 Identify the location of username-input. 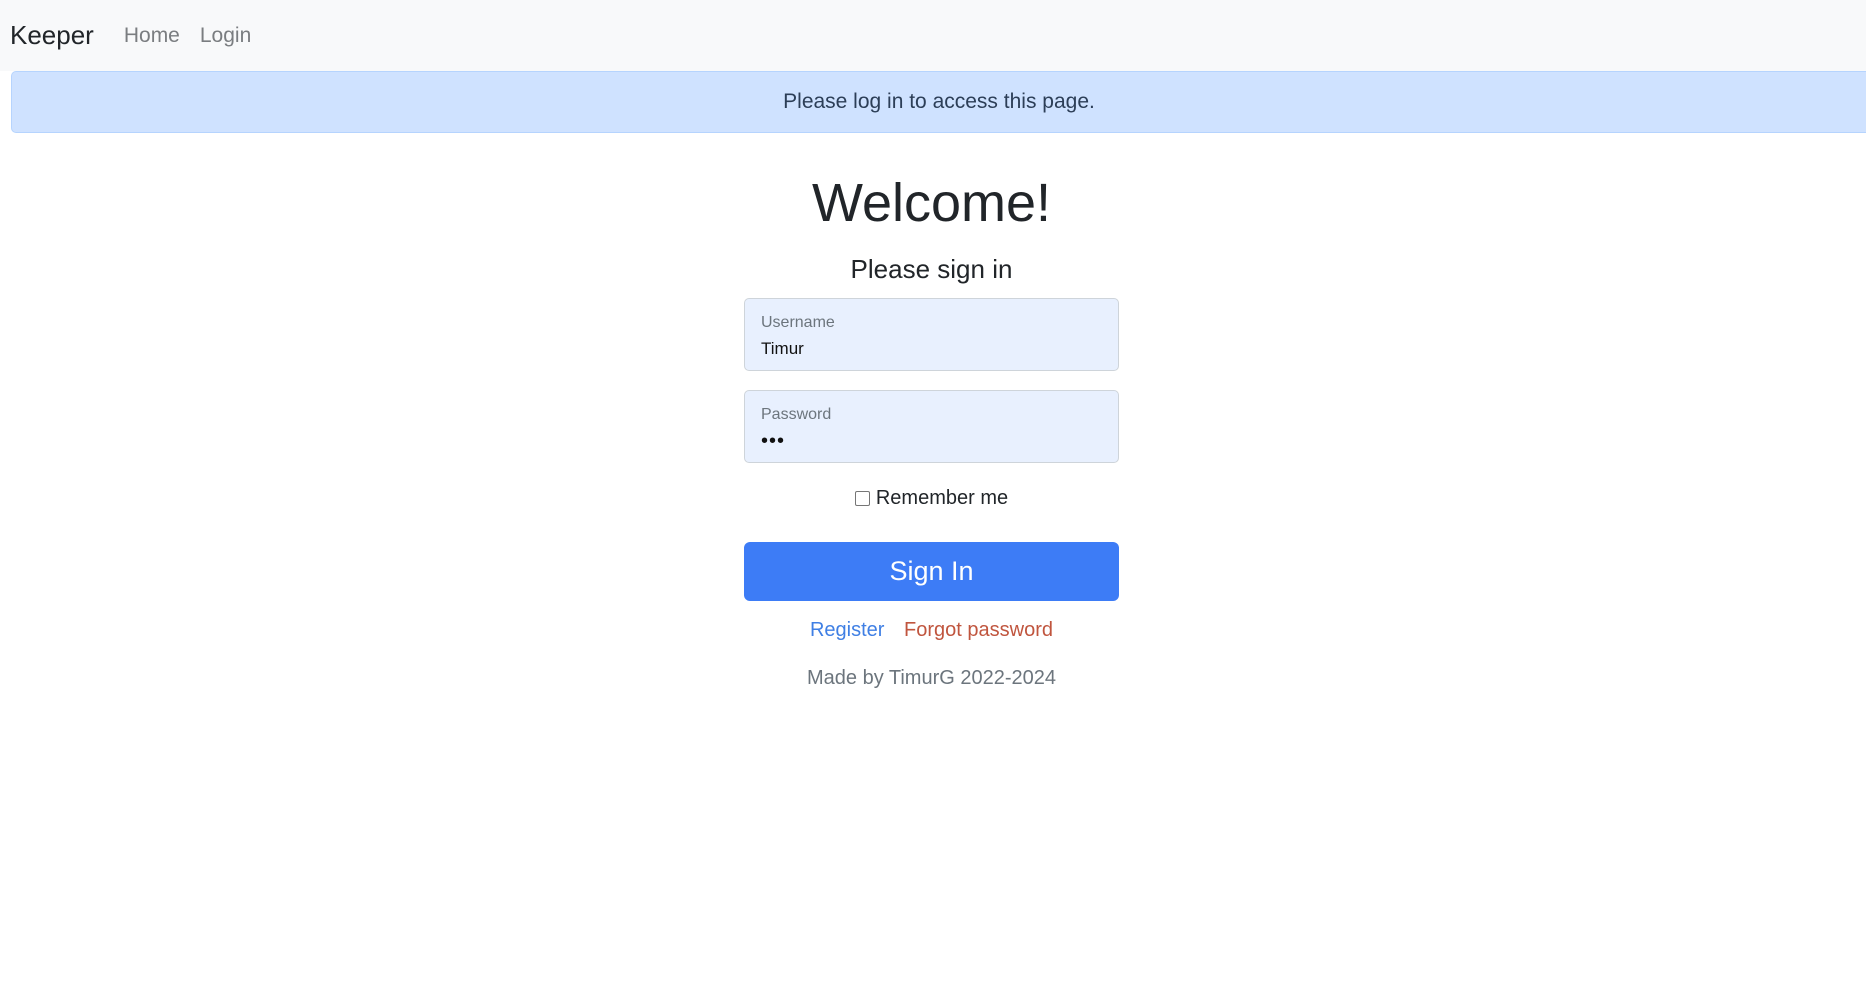
(931, 349).